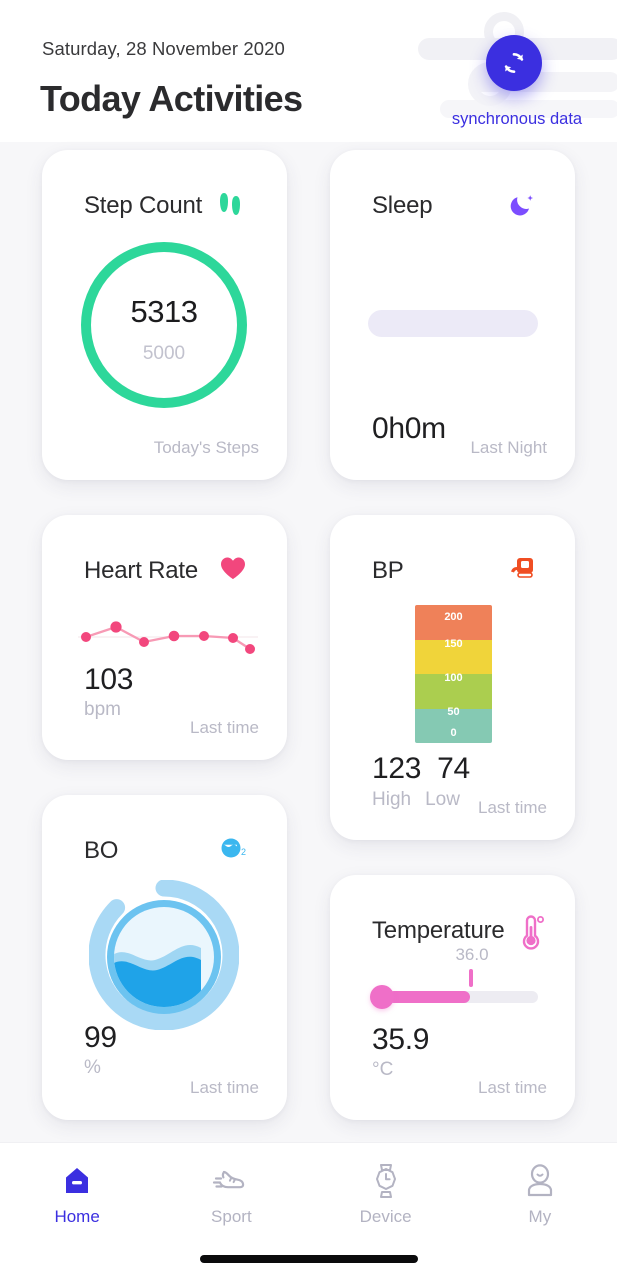 This screenshot has height=1280, width=617. Describe the element at coordinates (454, 977) in the screenshot. I see `temperature-slider: 36.0` at that location.